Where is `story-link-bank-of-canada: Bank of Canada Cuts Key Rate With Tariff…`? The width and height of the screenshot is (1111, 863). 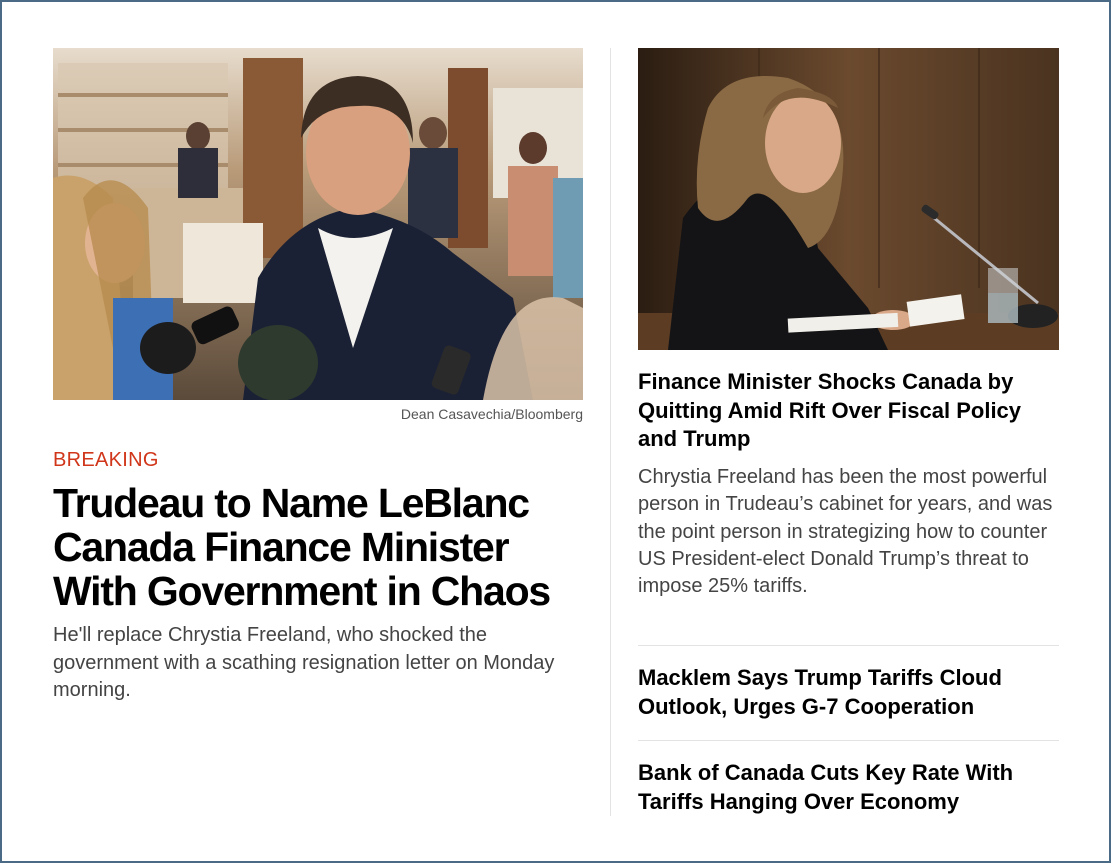 story-link-bank-of-canada: Bank of Canada Cuts Key Rate With Tariff… is located at coordinates (850, 787).